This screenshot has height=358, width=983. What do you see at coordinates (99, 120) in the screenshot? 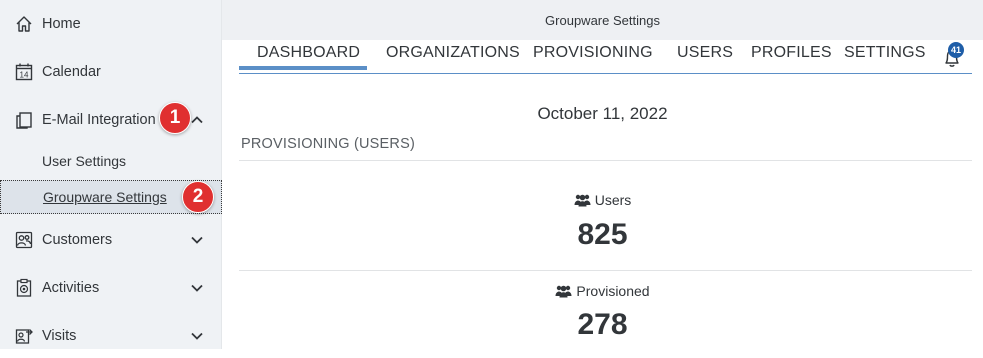
I see `sidebar-item-label: E-Mail Integration` at bounding box center [99, 120].